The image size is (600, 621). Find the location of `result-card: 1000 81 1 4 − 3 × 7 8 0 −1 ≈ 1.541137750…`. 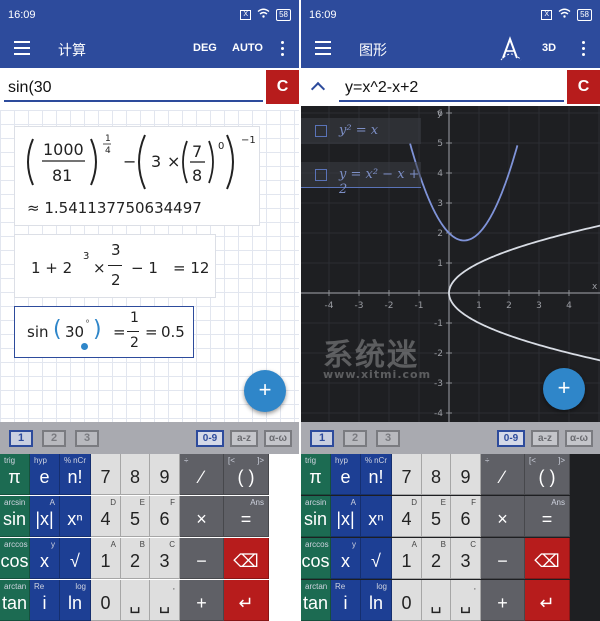

result-card: 1000 81 1 4 − 3 × 7 8 0 −1 ≈ 1.541137750… is located at coordinates (137, 176).